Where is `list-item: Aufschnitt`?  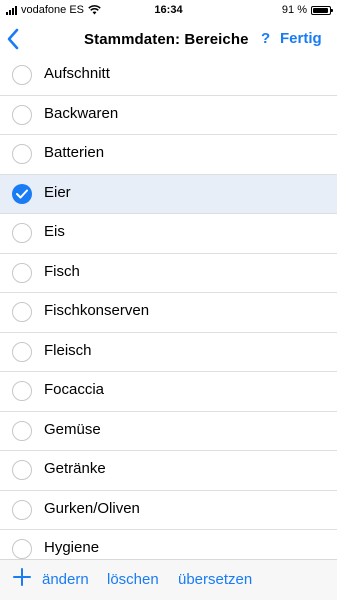 list-item: Aufschnitt is located at coordinates (168, 76).